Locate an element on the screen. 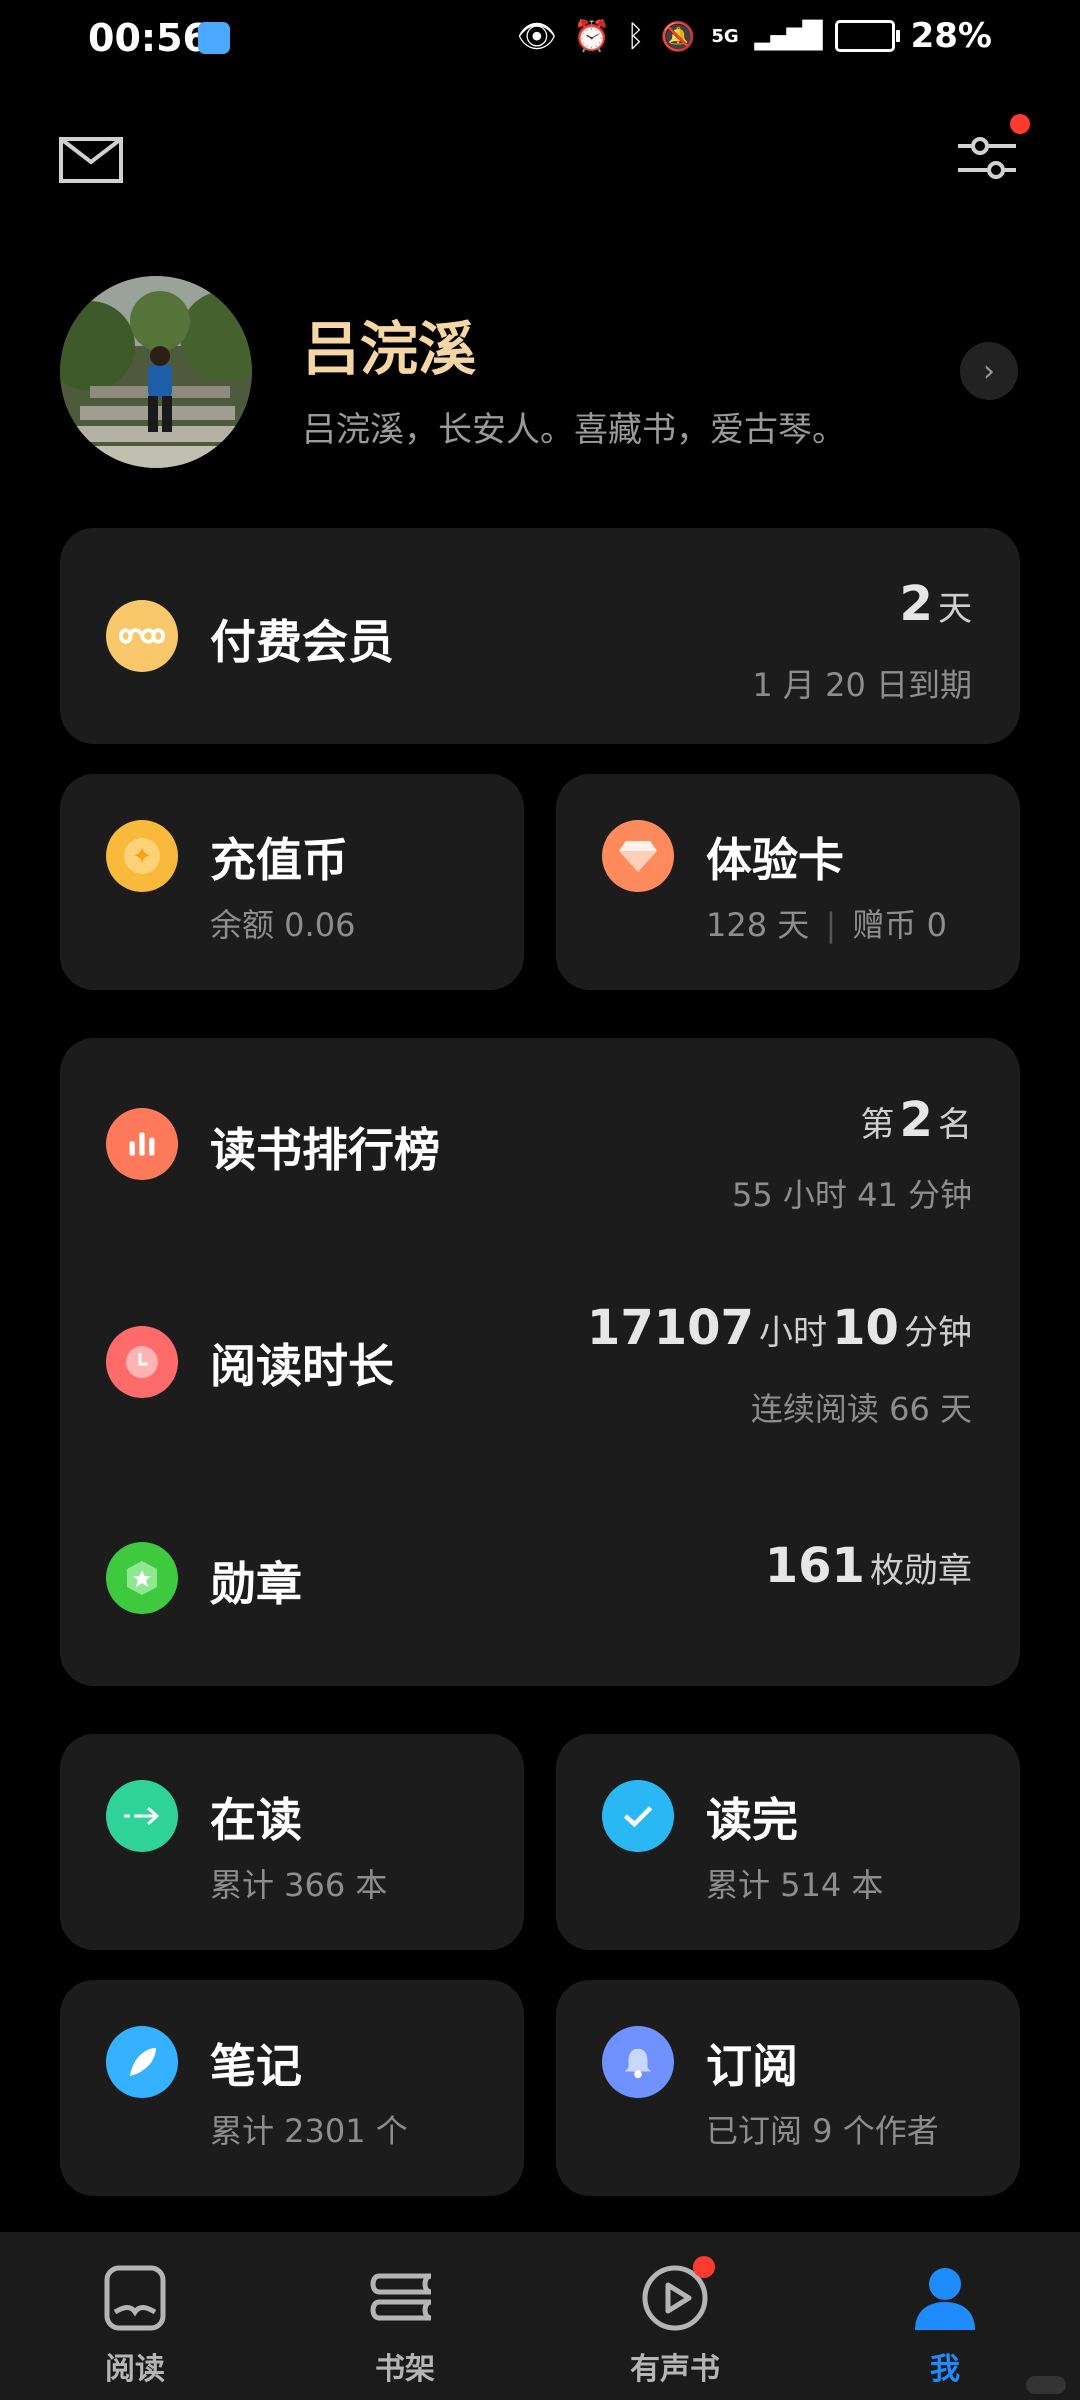 This screenshot has width=1080, height=2400. ranking-suffix: 名 is located at coordinates (955, 1125).